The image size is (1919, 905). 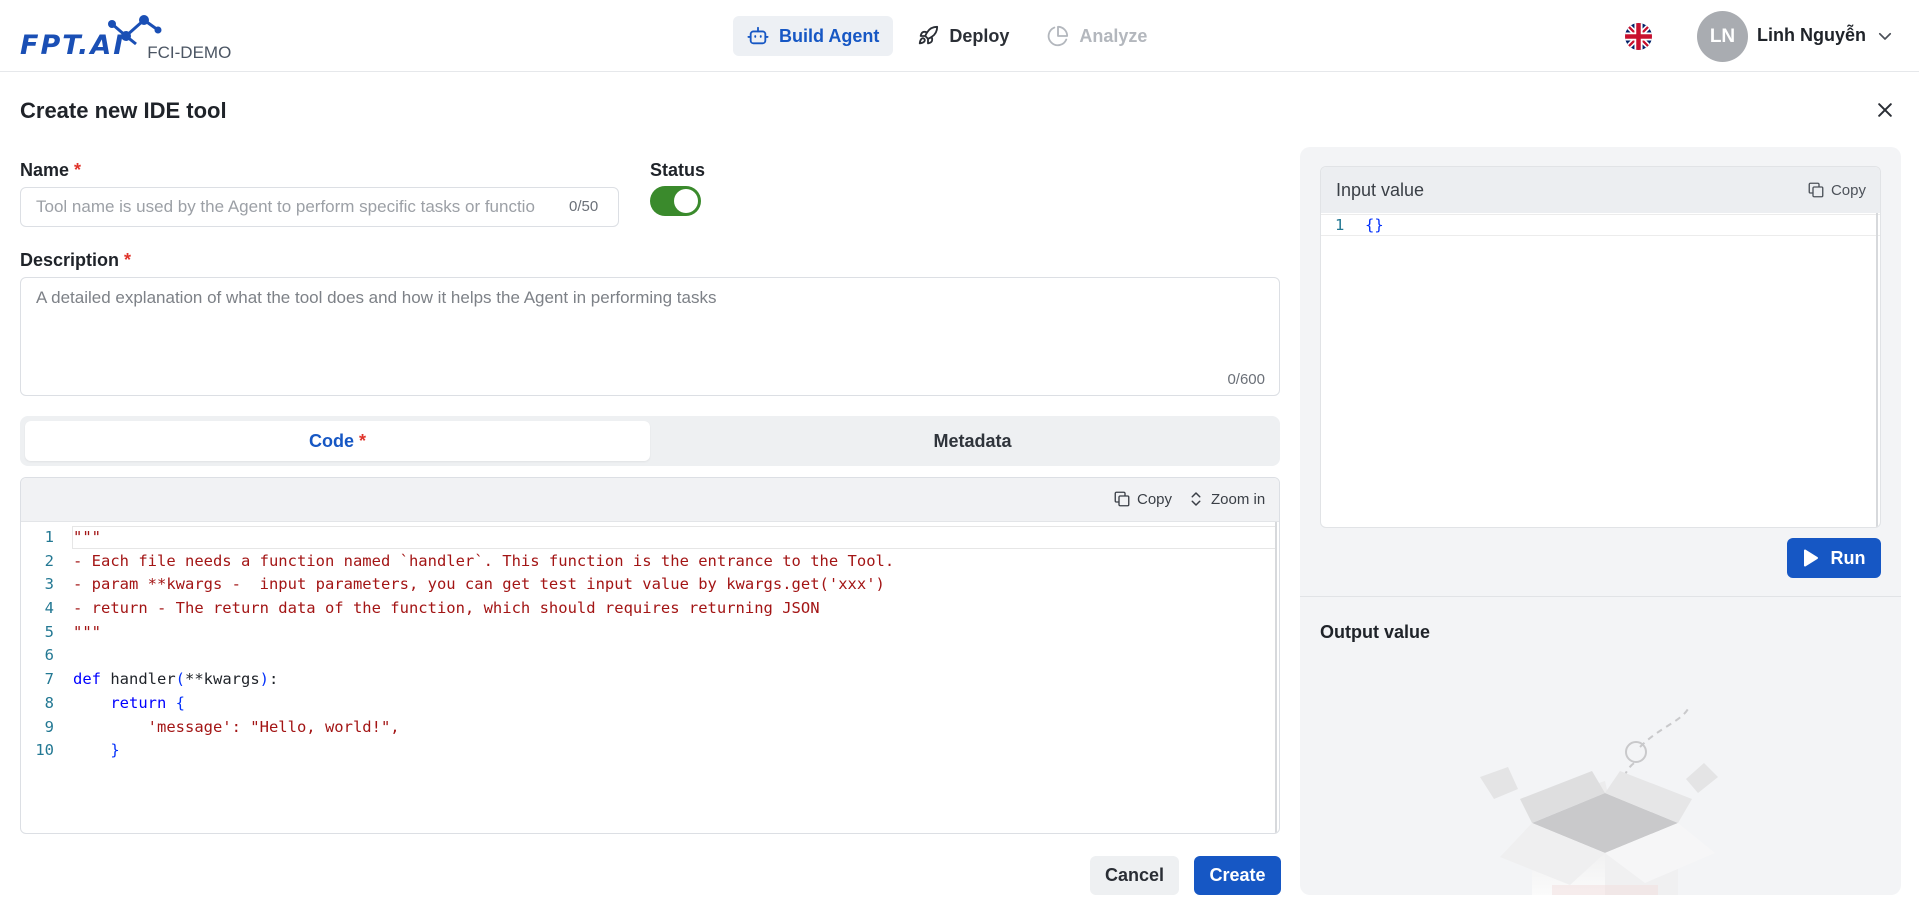 What do you see at coordinates (650, 751) in the screenshot?
I see `code-line: 10 }` at bounding box center [650, 751].